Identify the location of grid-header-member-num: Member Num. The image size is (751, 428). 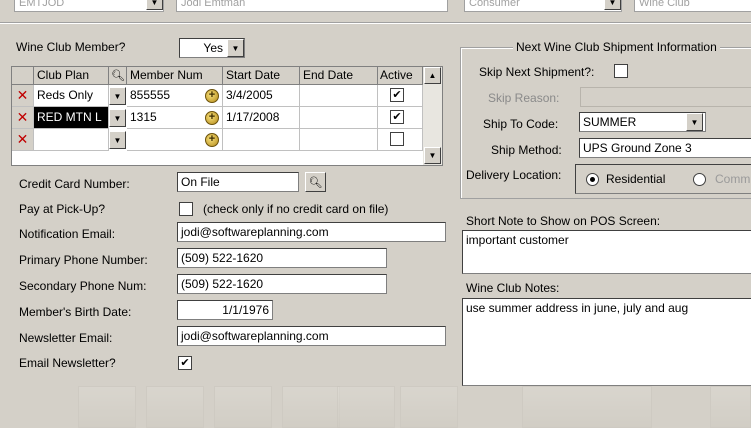
(175, 76).